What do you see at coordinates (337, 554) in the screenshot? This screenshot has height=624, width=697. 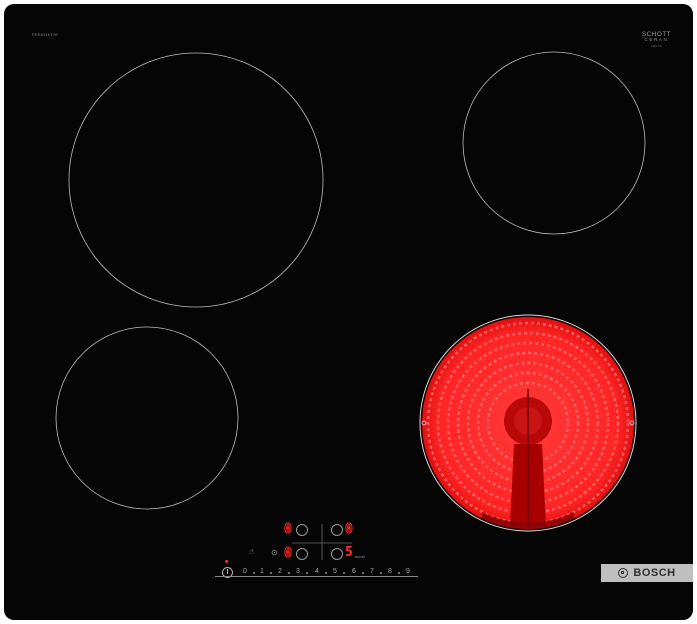 I see `zone-select-front-right-button` at bounding box center [337, 554].